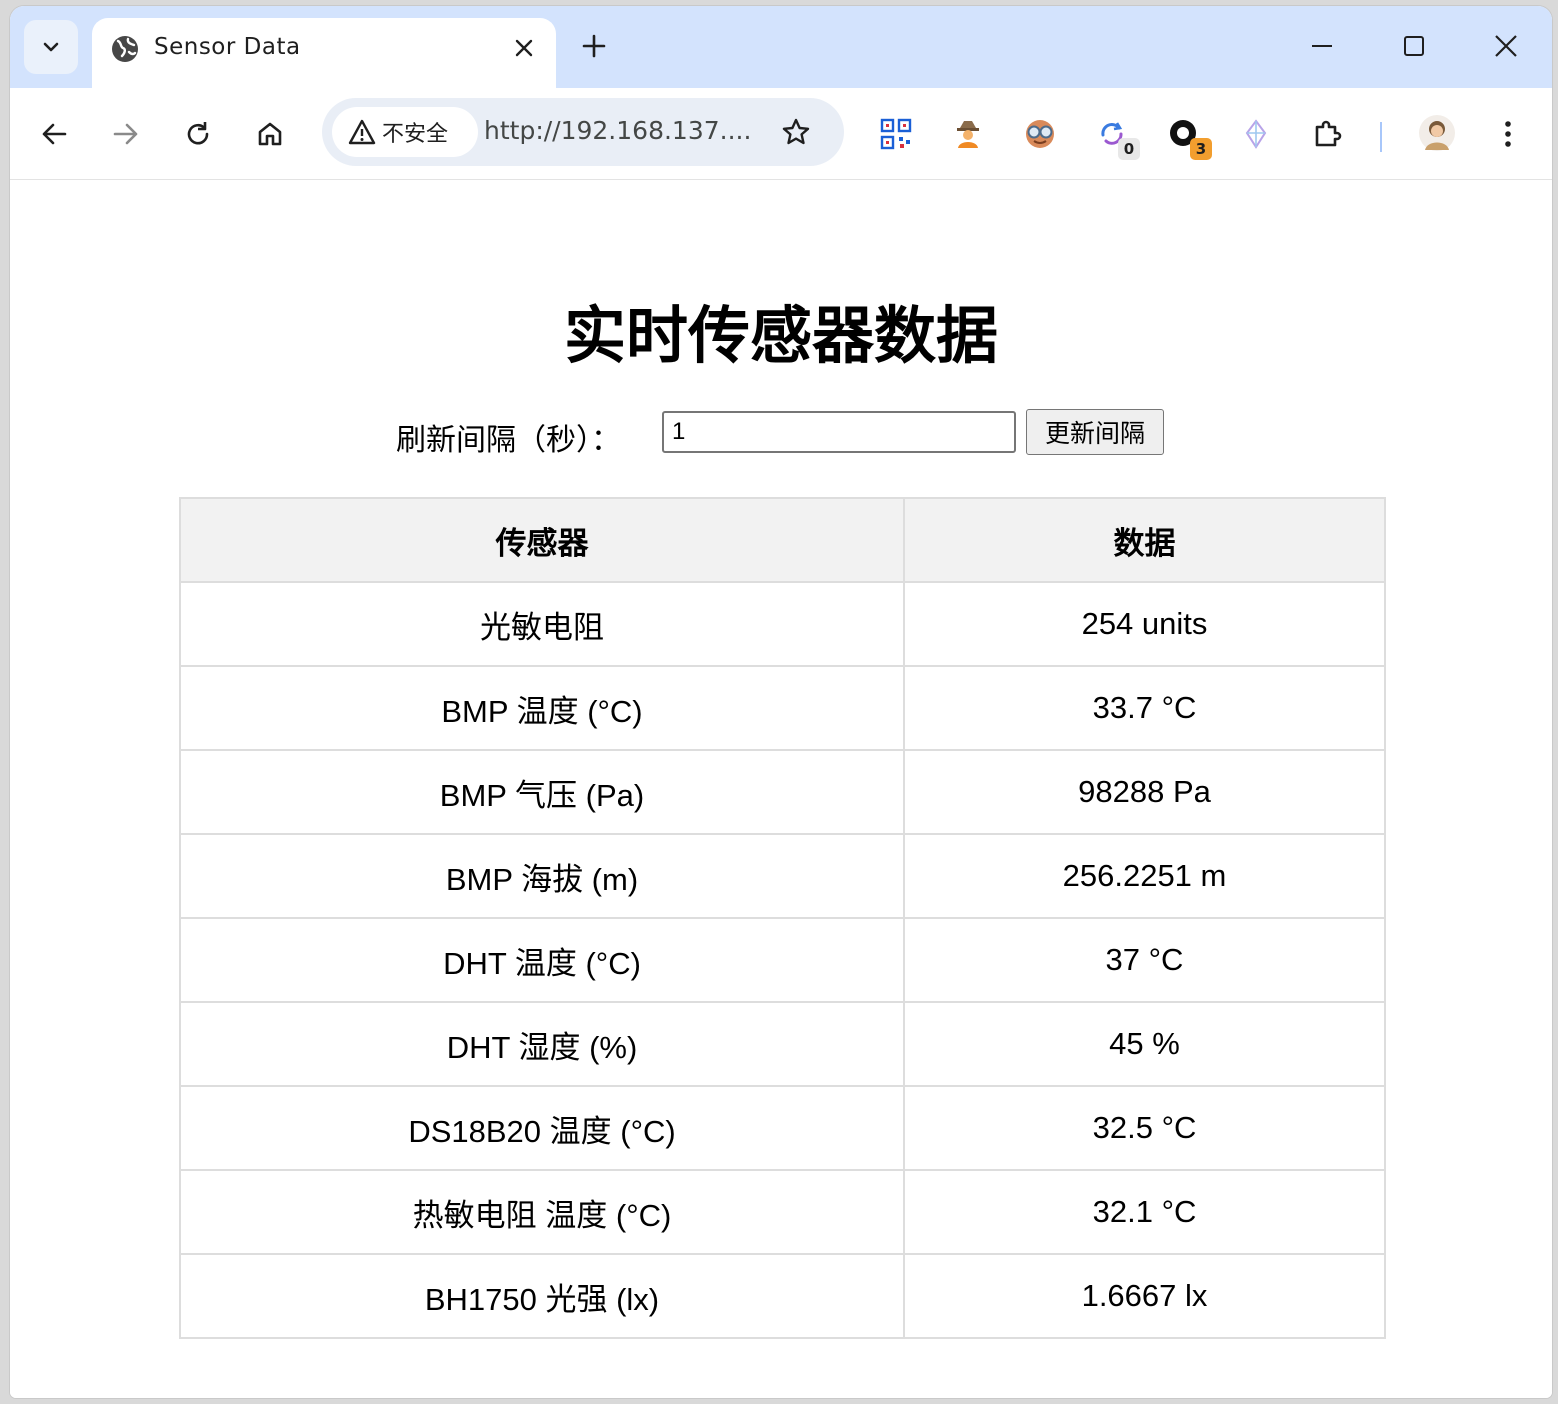  I want to click on home-button, so click(270, 134).